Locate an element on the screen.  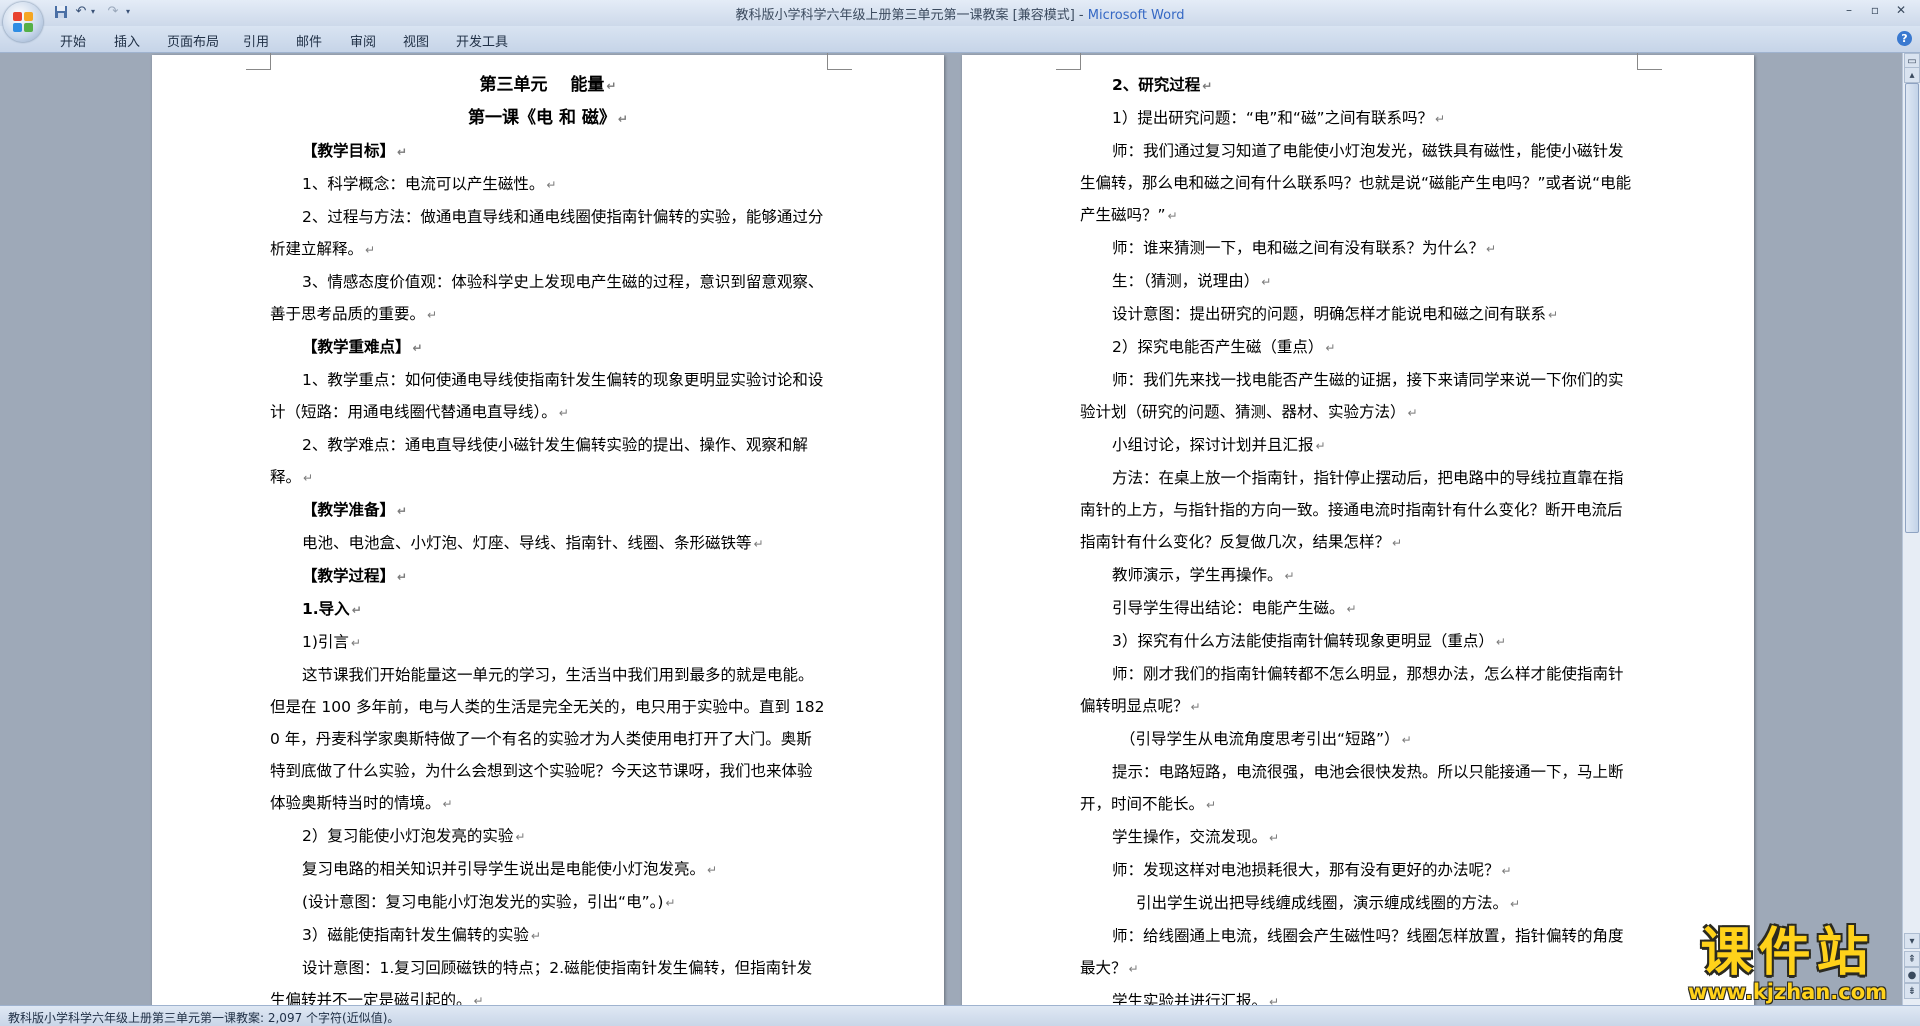
scroll-down-icon: ▾ is located at coordinates (1912, 941).